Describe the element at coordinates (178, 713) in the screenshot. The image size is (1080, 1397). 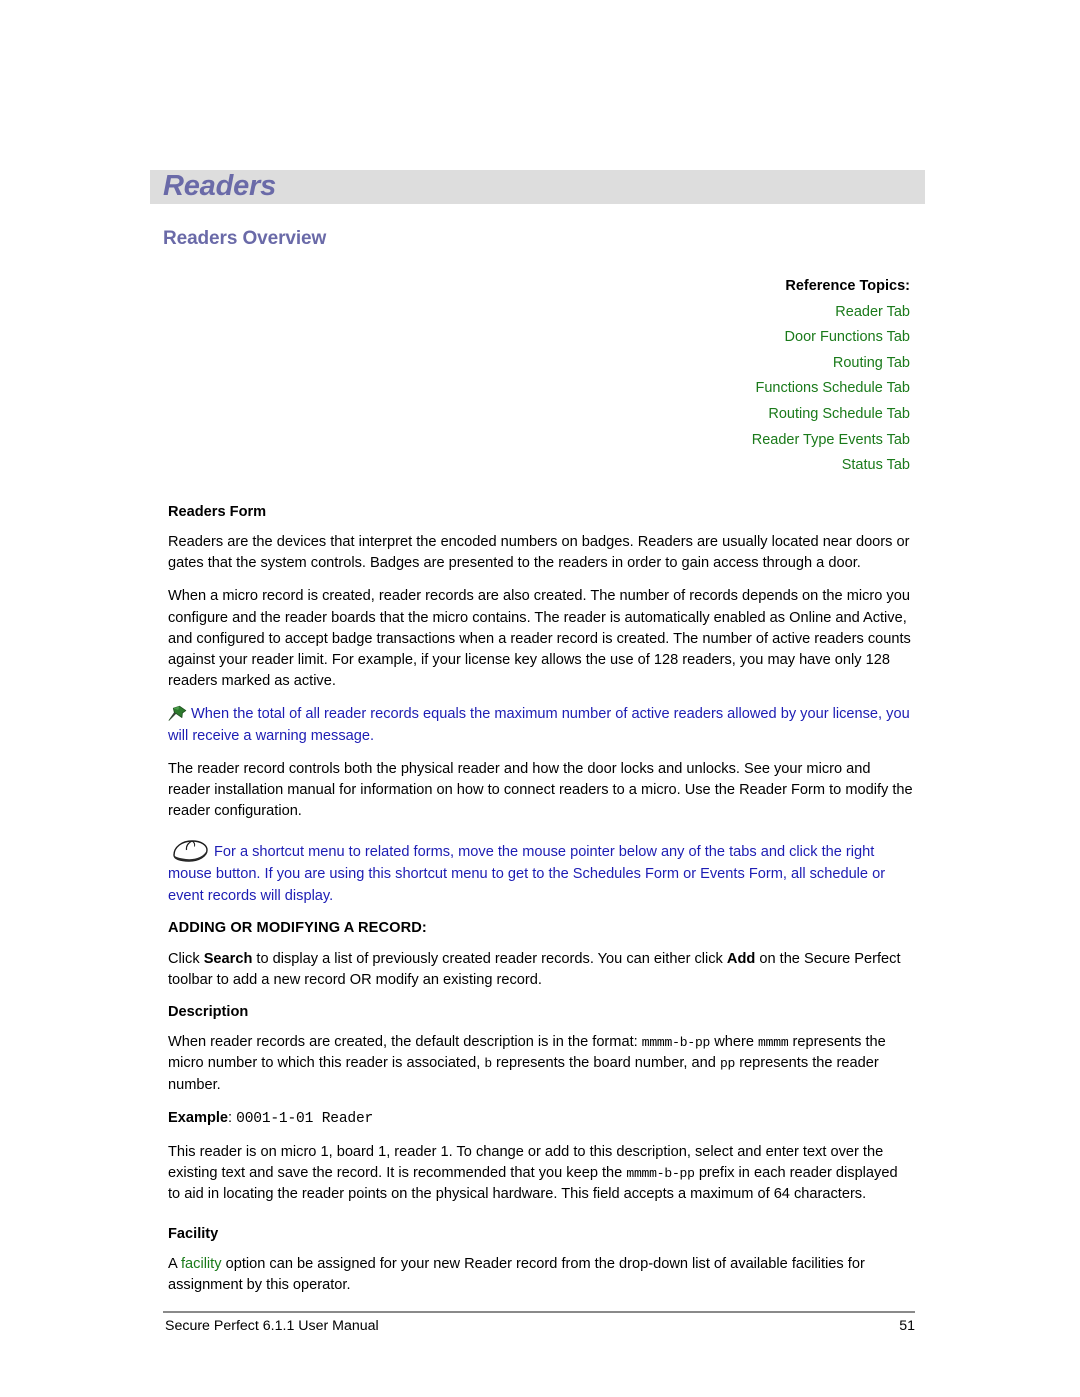
I see `pushpin-icon` at that location.